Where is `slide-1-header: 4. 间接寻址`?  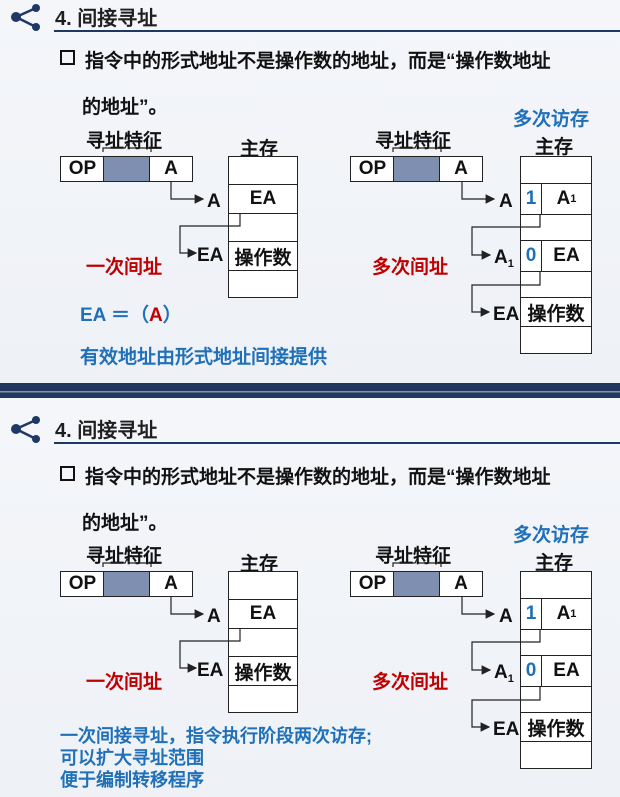
slide-1-header: 4. 间接寻址 is located at coordinates (310, 18).